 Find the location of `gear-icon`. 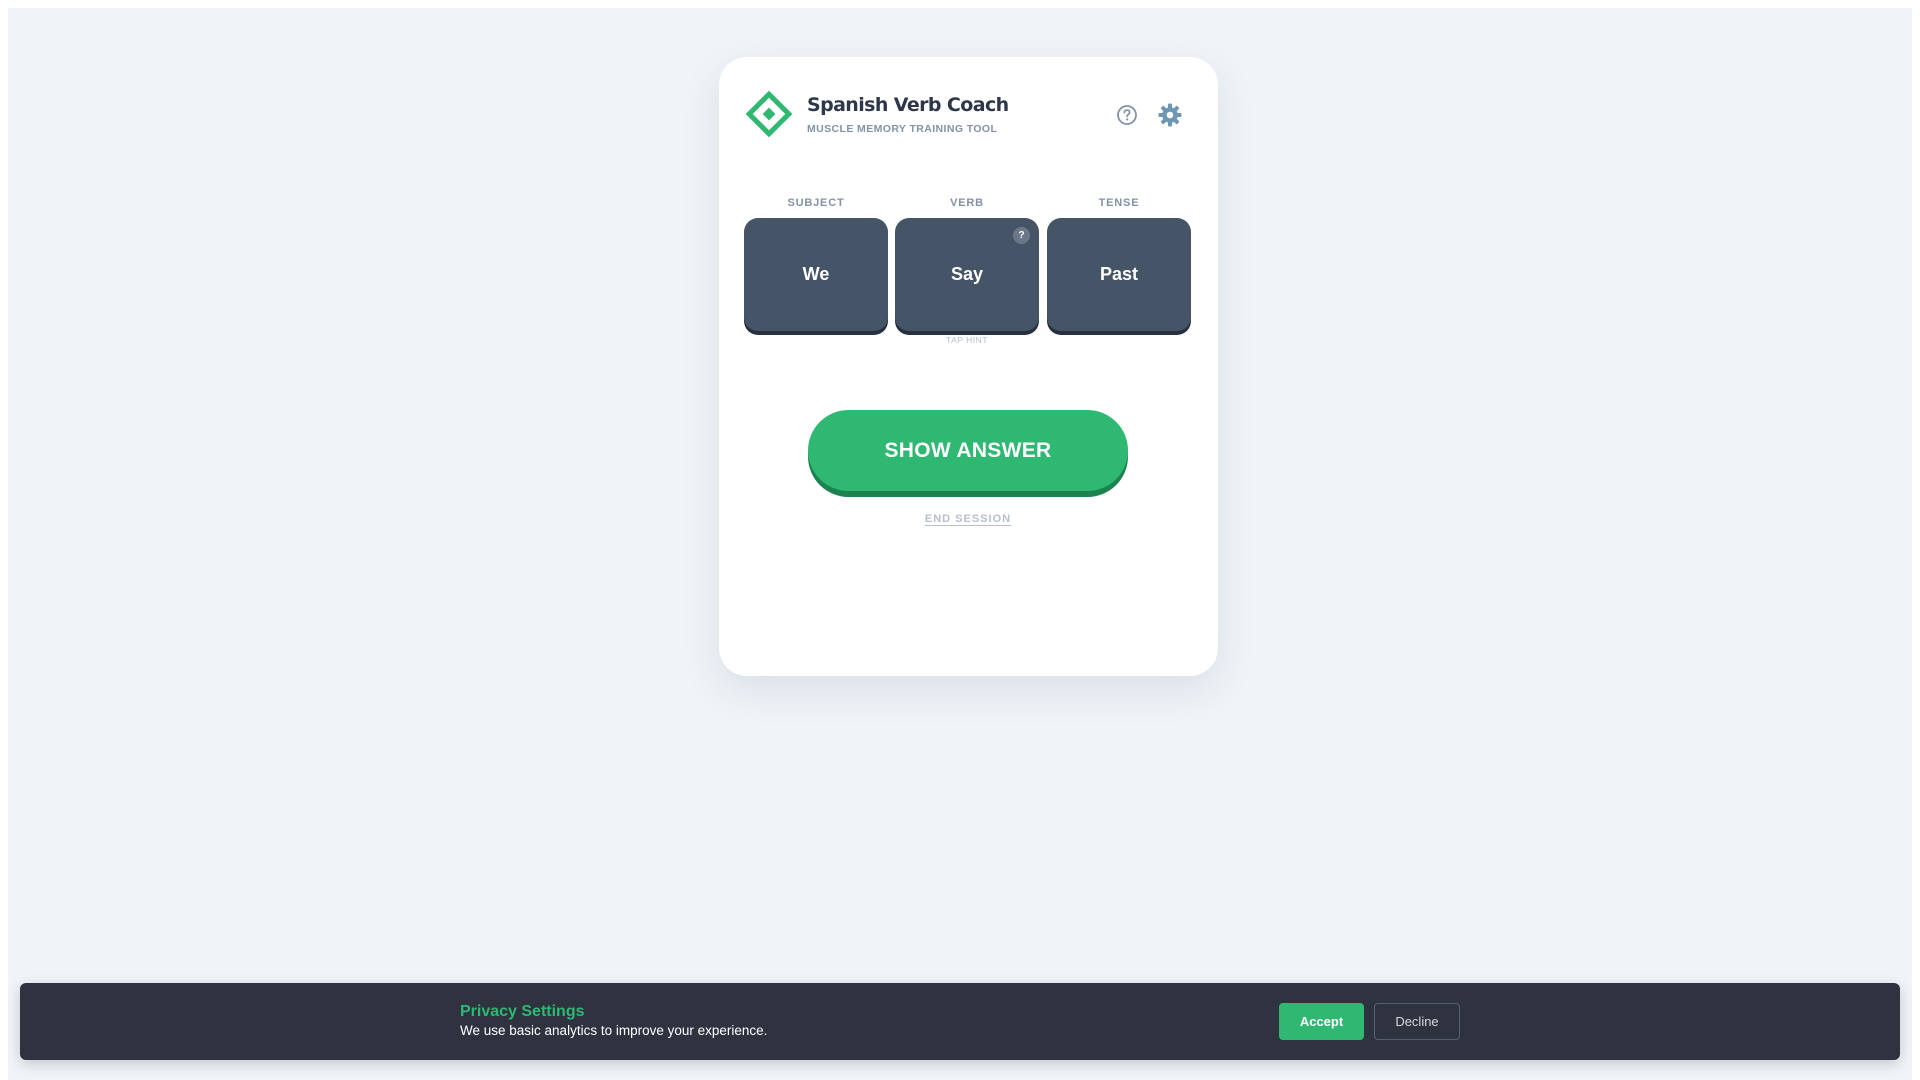

gear-icon is located at coordinates (1170, 115).